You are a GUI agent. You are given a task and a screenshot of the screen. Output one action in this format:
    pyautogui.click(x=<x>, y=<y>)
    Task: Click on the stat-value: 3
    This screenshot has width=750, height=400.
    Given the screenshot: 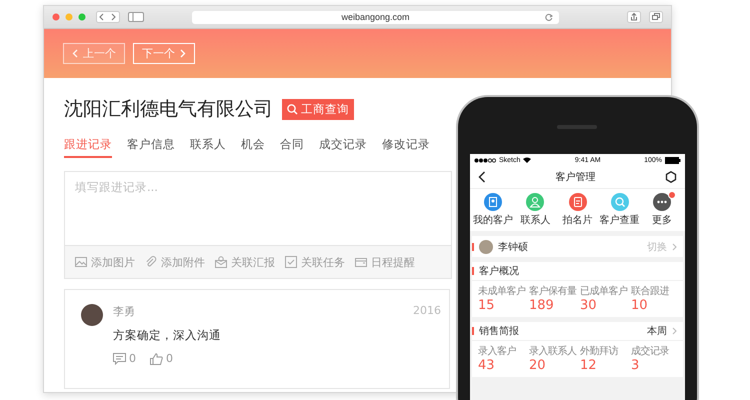 What is the action you would take?
    pyautogui.click(x=635, y=365)
    